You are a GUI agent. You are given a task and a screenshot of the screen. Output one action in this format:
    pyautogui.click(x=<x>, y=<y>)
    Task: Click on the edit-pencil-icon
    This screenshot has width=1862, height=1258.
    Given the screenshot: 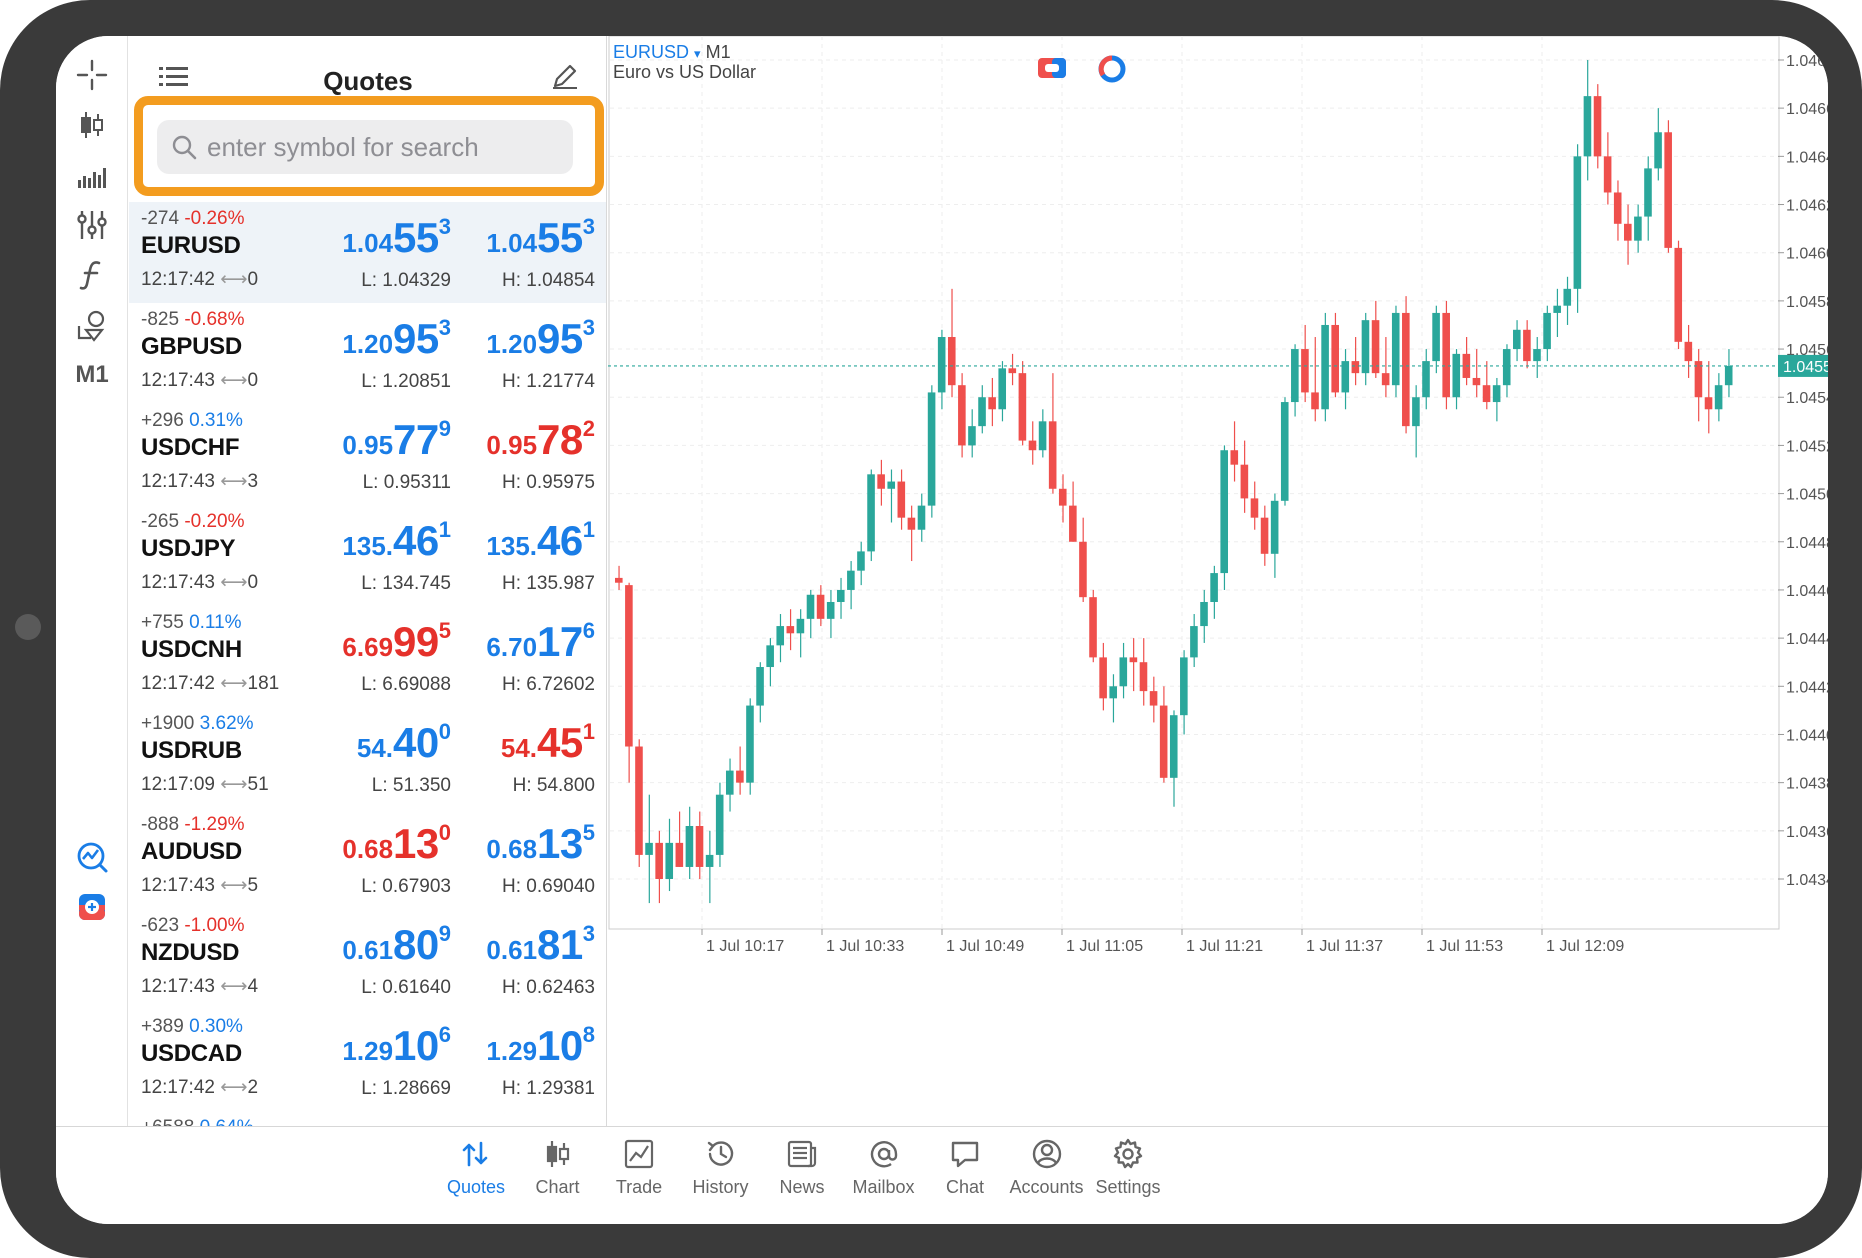 What is the action you would take?
    pyautogui.click(x=565, y=76)
    